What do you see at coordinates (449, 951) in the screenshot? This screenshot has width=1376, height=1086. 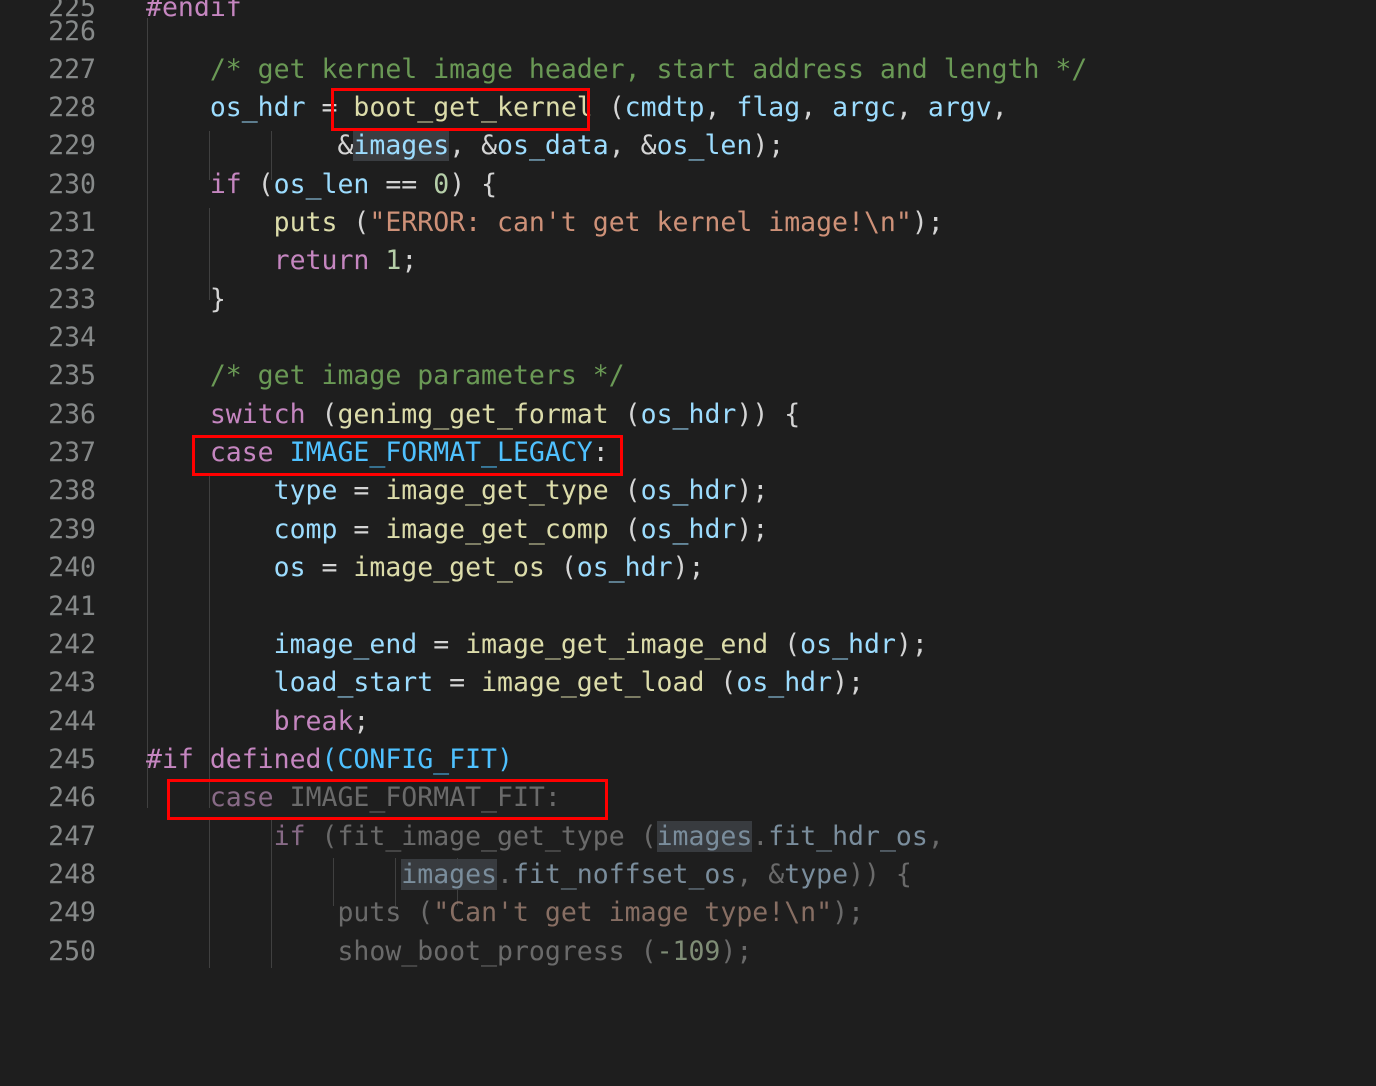 I see `line-content: show_boot_progress (-109);` at bounding box center [449, 951].